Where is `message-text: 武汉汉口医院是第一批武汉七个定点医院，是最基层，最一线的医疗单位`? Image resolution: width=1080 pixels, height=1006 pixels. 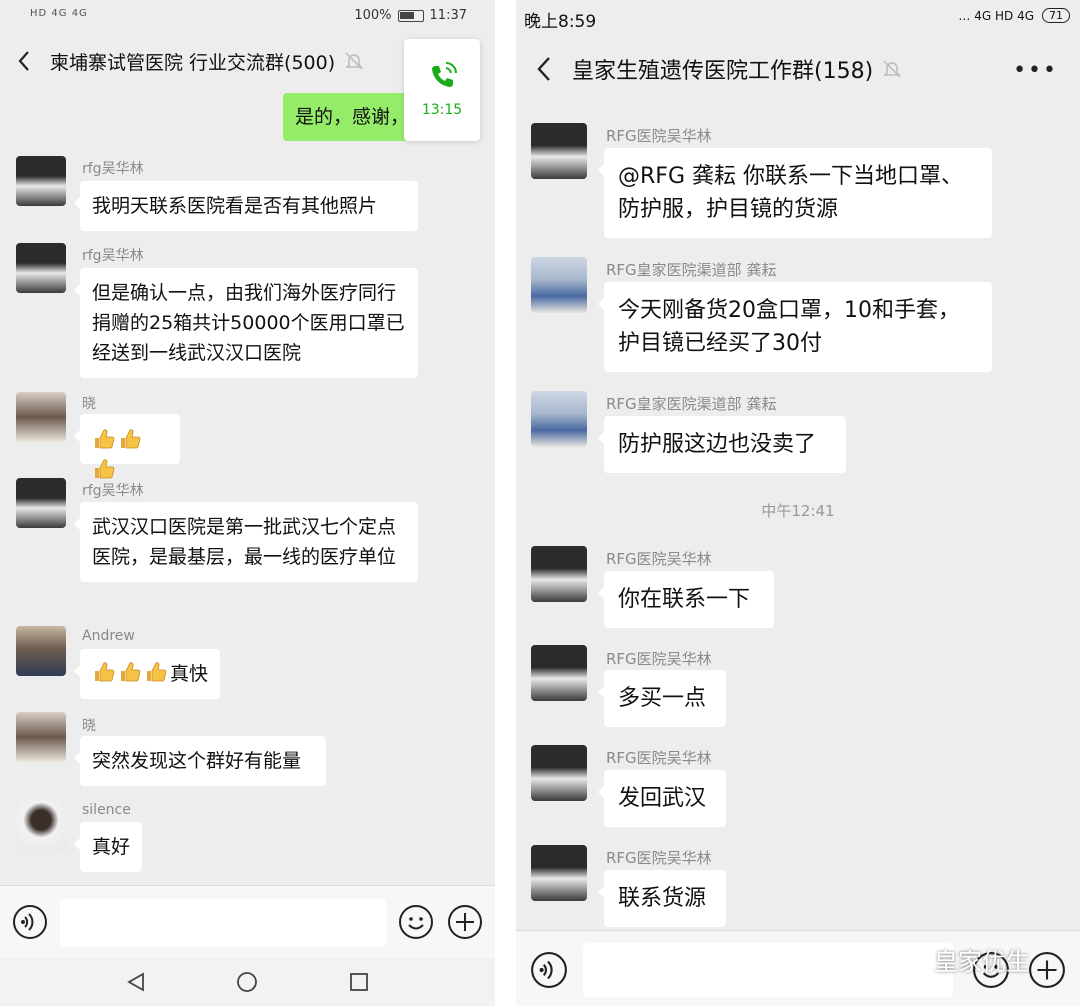
message-text: 武汉汉口医院是第一批武汉七个定点医院，是最基层，最一线的医疗单位 is located at coordinates (244, 542).